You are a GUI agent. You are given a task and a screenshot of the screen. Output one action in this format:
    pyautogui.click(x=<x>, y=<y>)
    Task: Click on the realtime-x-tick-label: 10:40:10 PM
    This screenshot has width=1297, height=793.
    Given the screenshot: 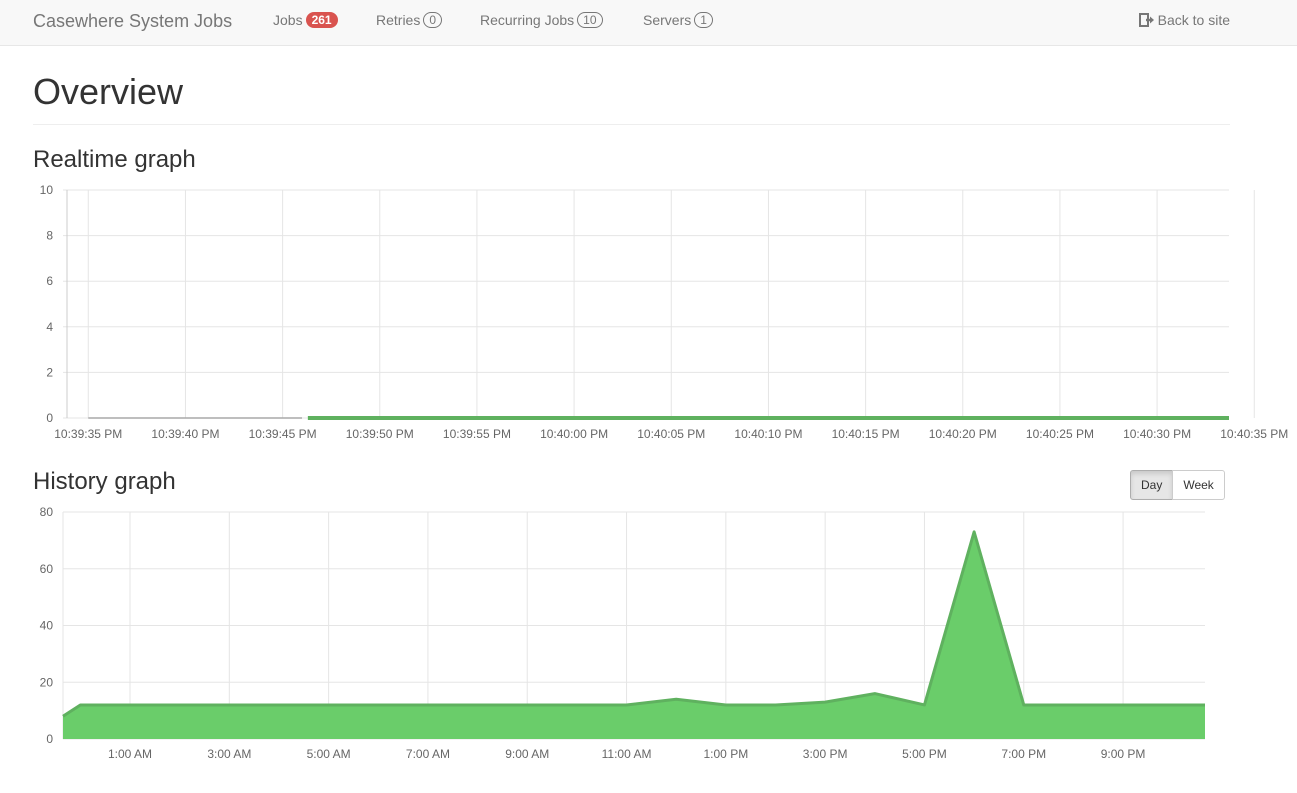 What is the action you would take?
    pyautogui.click(x=768, y=434)
    